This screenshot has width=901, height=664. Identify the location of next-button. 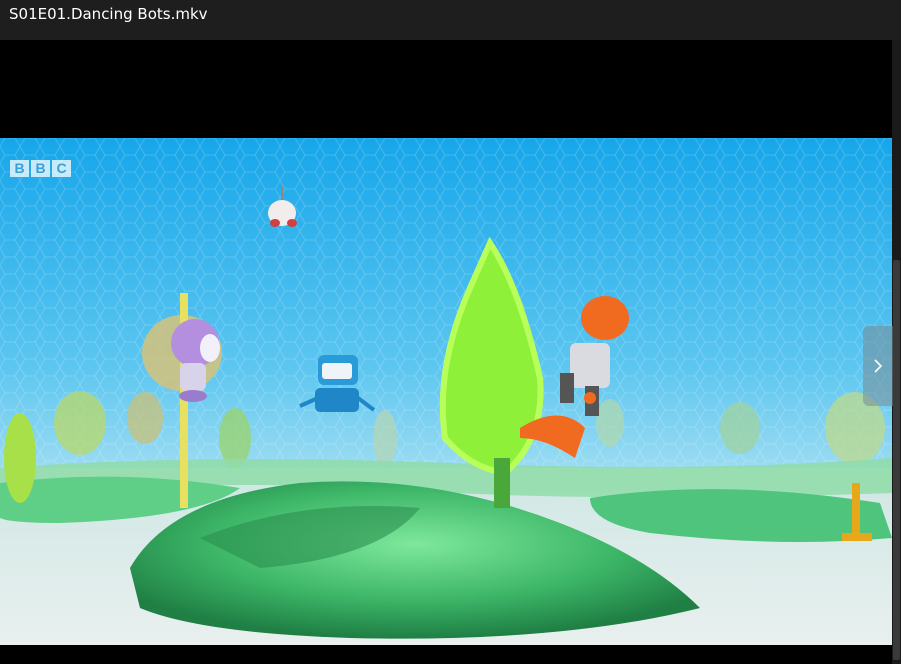
(878, 366).